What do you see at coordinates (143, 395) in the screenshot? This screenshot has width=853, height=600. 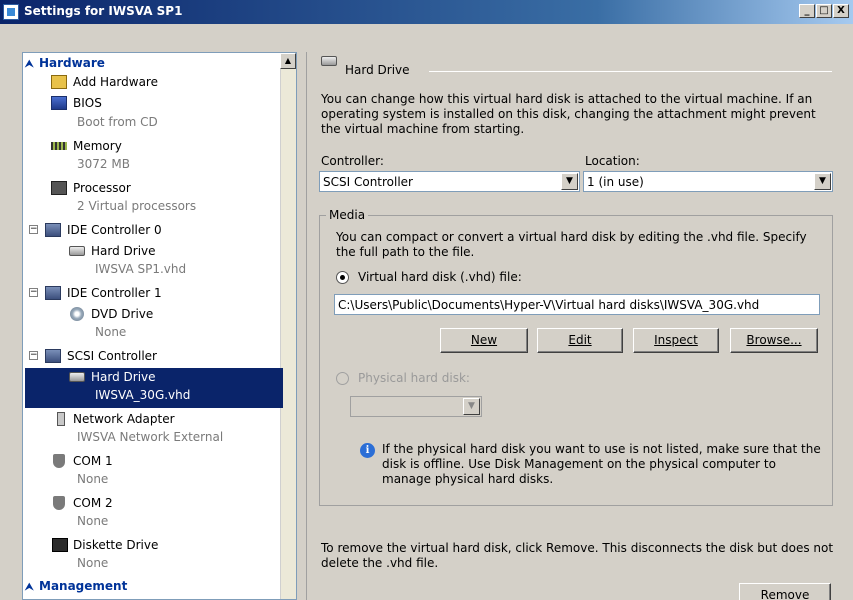 I see `tree-item-sub: IWSVA_30G.vhd` at bounding box center [143, 395].